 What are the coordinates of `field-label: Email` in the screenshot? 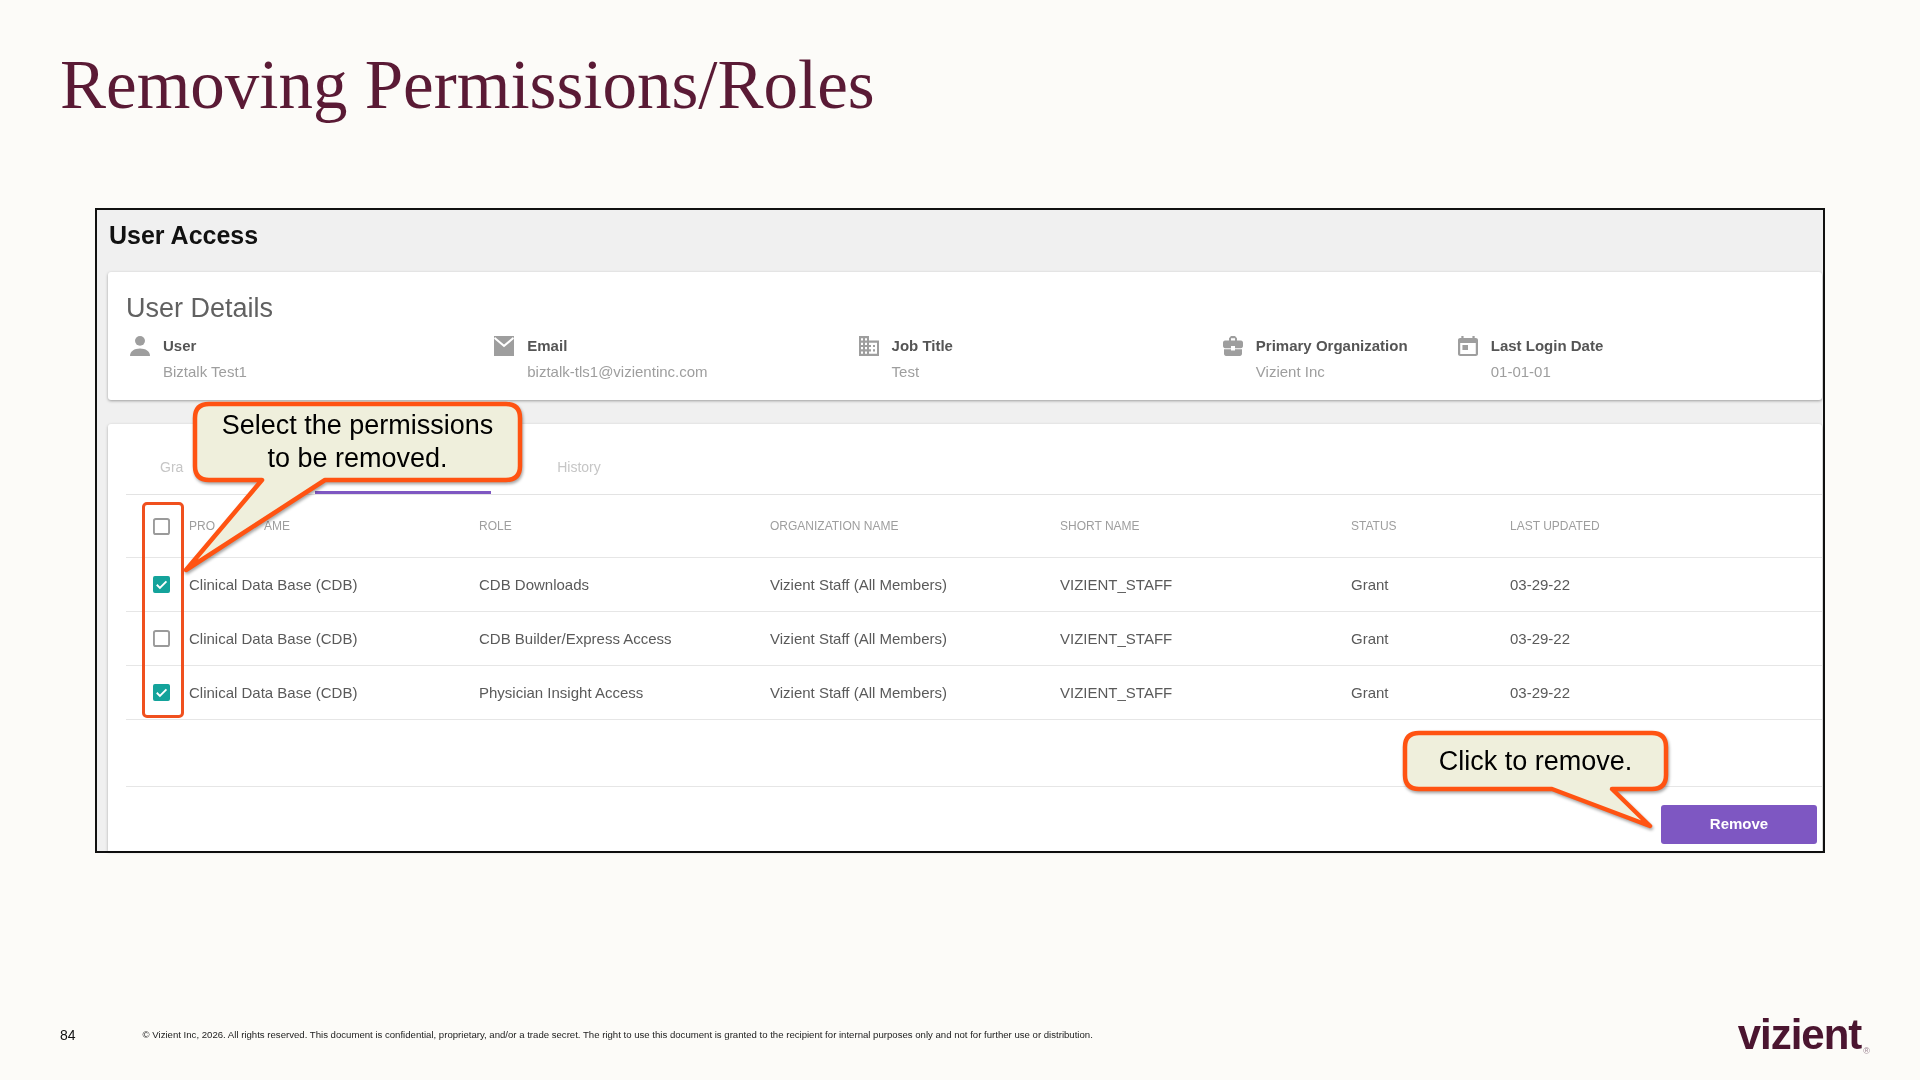 It's located at (548, 346).